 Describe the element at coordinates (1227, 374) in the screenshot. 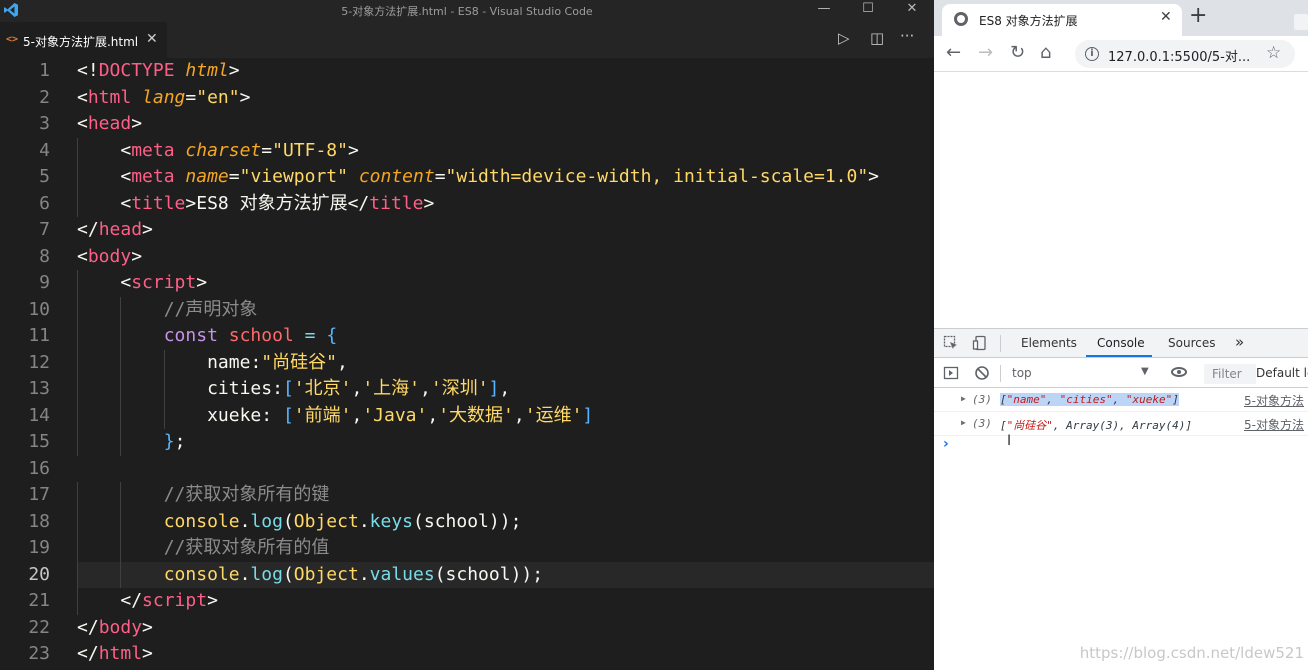

I see `filter-placeholder: Filter` at that location.